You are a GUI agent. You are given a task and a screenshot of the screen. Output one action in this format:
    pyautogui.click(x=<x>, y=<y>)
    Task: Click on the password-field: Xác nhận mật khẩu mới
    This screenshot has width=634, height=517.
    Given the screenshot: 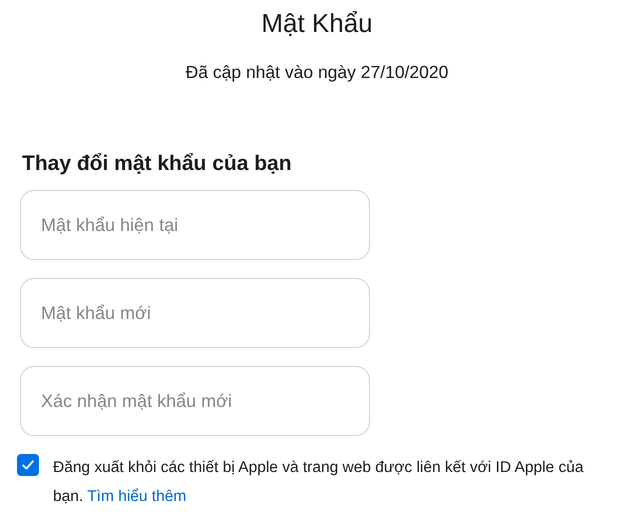 What is the action you would take?
    pyautogui.click(x=195, y=401)
    